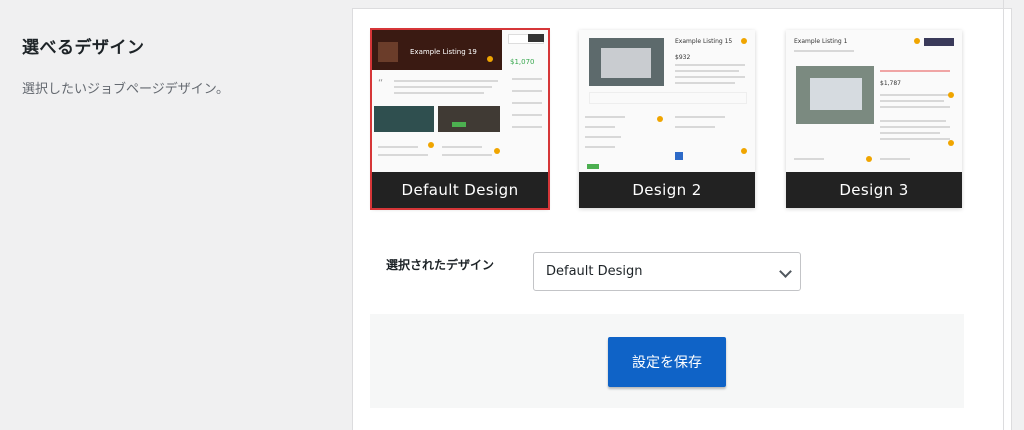 The height and width of the screenshot is (430, 1024). I want to click on section-title: 選べるデザイン, so click(83, 48).